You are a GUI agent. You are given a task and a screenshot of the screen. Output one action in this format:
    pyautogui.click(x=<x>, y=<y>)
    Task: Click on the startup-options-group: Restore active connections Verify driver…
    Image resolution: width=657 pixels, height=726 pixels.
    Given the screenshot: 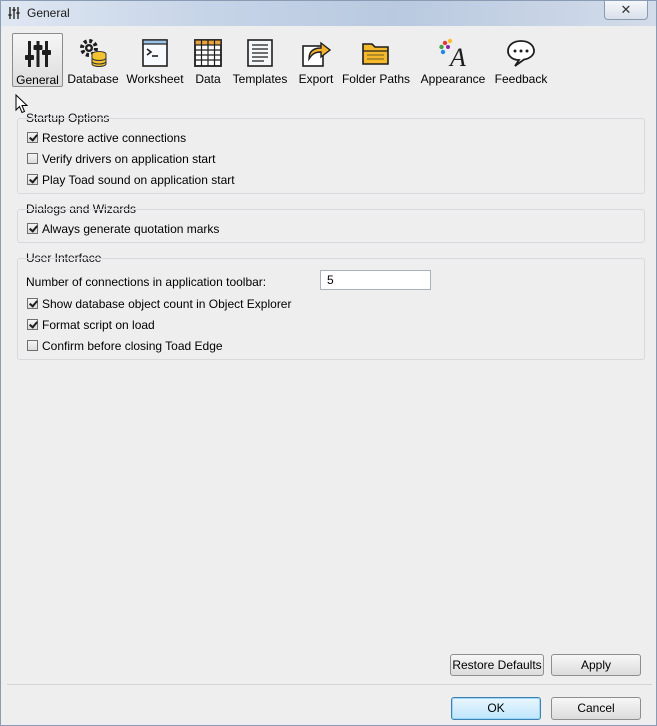 What is the action you would take?
    pyautogui.click(x=331, y=156)
    